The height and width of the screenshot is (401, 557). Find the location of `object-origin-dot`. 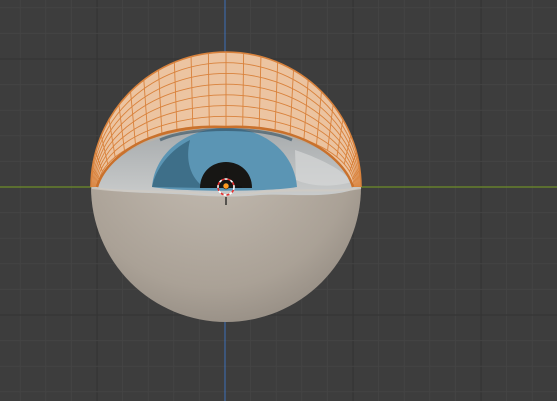

object-origin-dot is located at coordinates (226, 186).